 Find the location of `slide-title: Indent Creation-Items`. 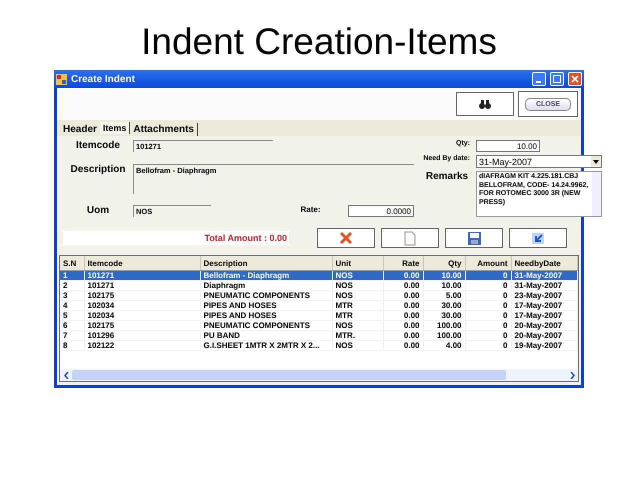

slide-title: Indent Creation-Items is located at coordinates (319, 42).